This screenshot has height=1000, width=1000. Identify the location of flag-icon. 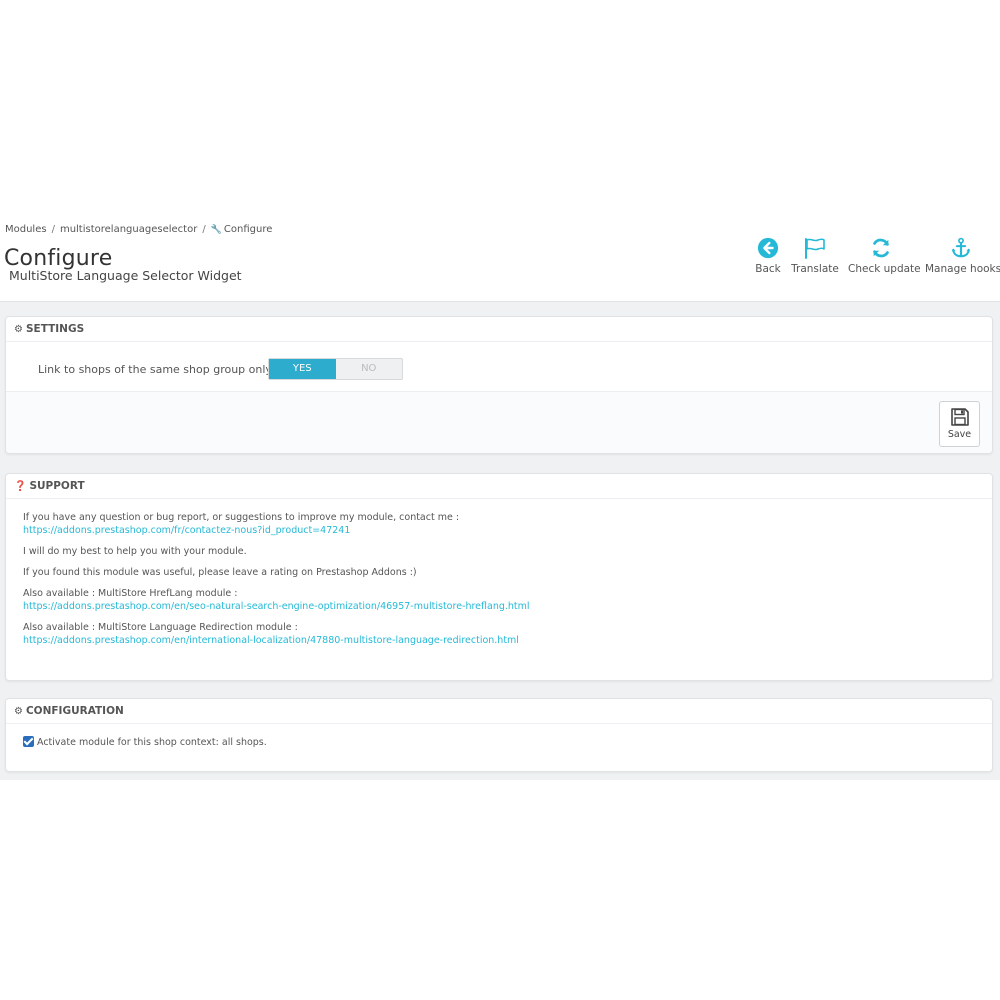
(815, 248).